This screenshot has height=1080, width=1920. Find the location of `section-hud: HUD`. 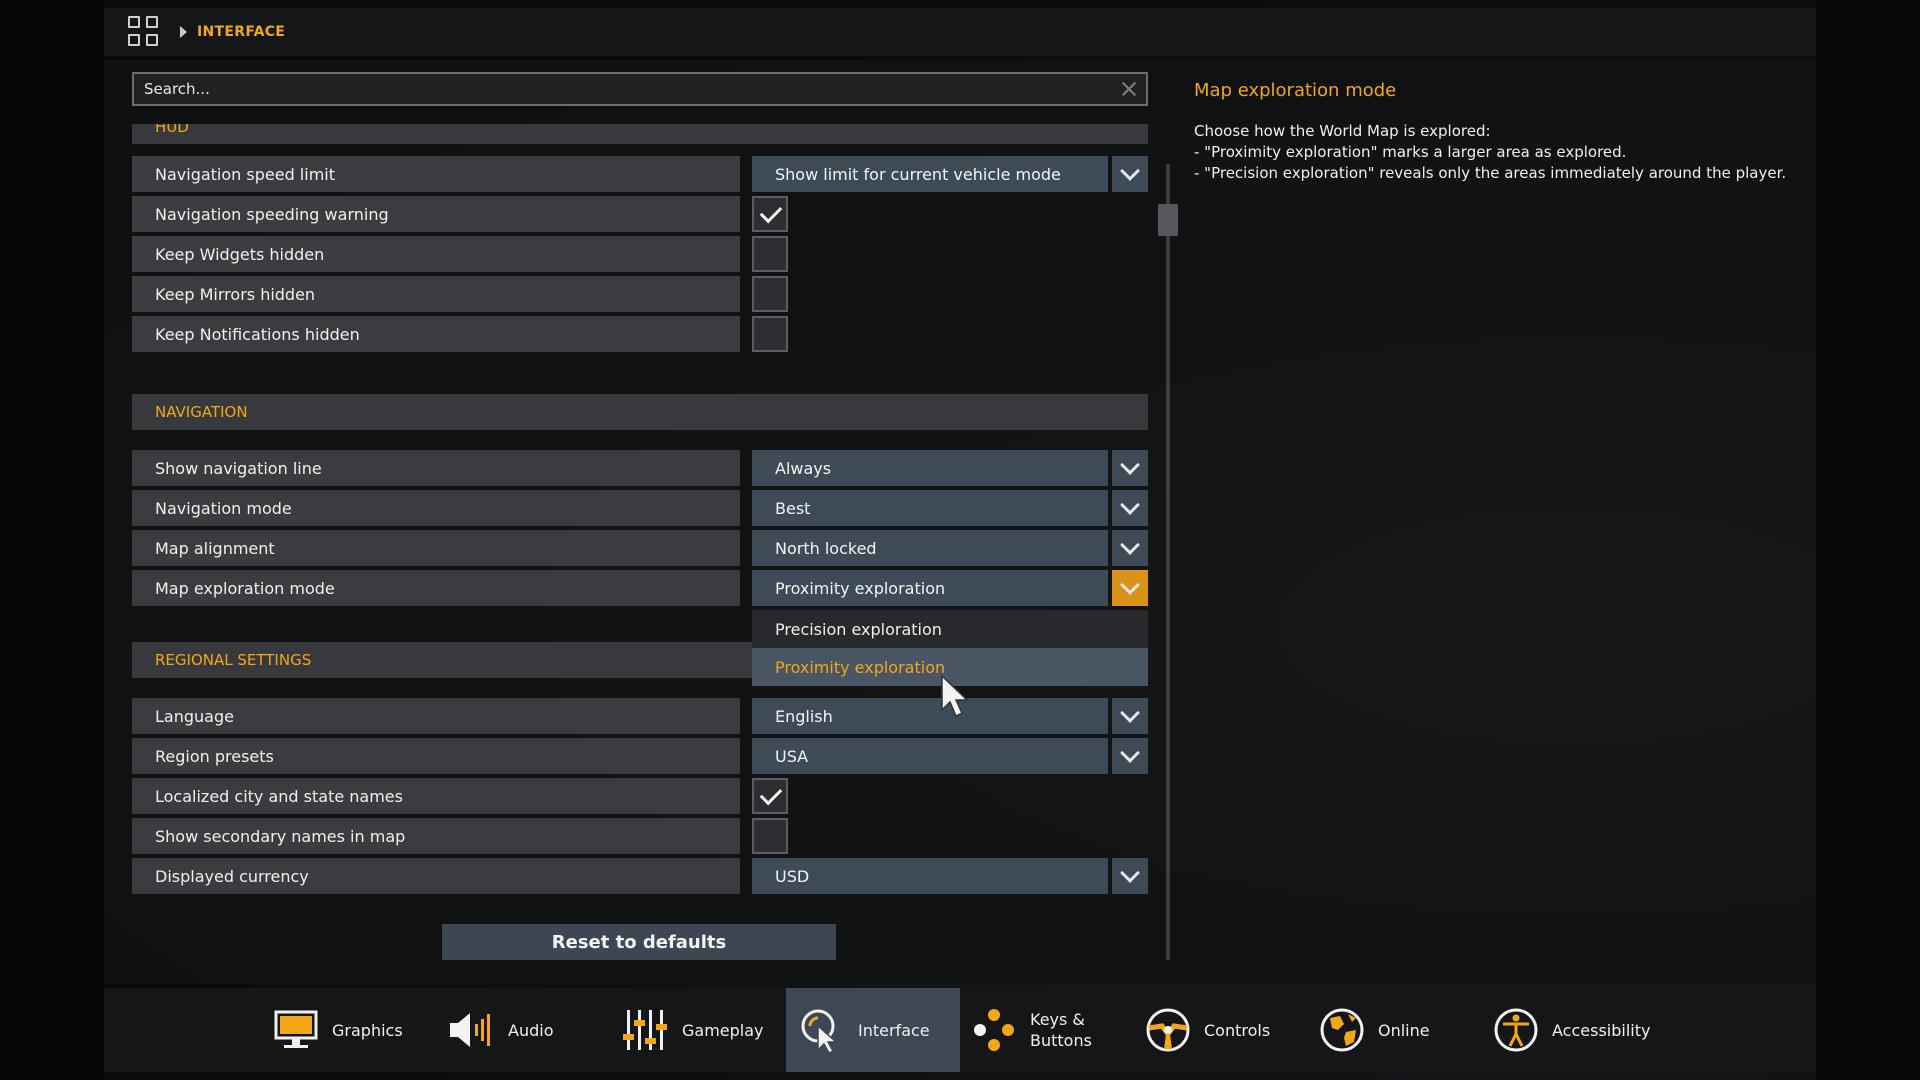

section-hud: HUD is located at coordinates (640, 134).